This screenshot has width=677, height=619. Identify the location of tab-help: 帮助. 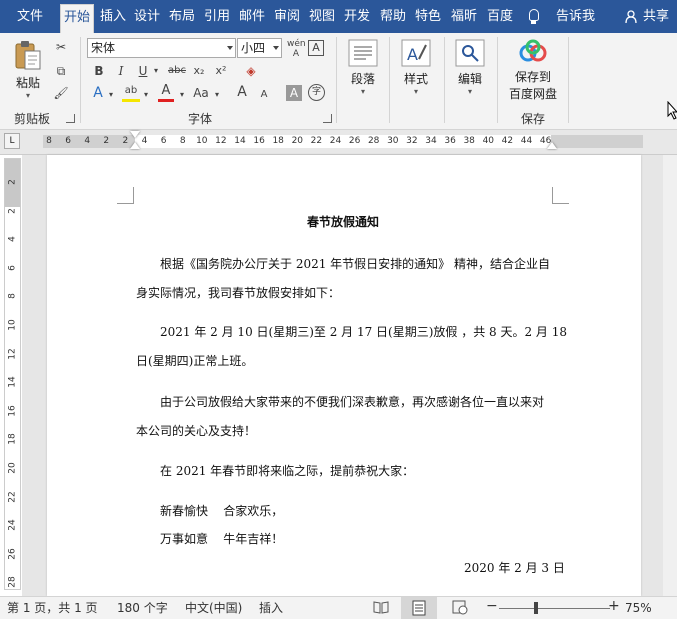
(393, 16).